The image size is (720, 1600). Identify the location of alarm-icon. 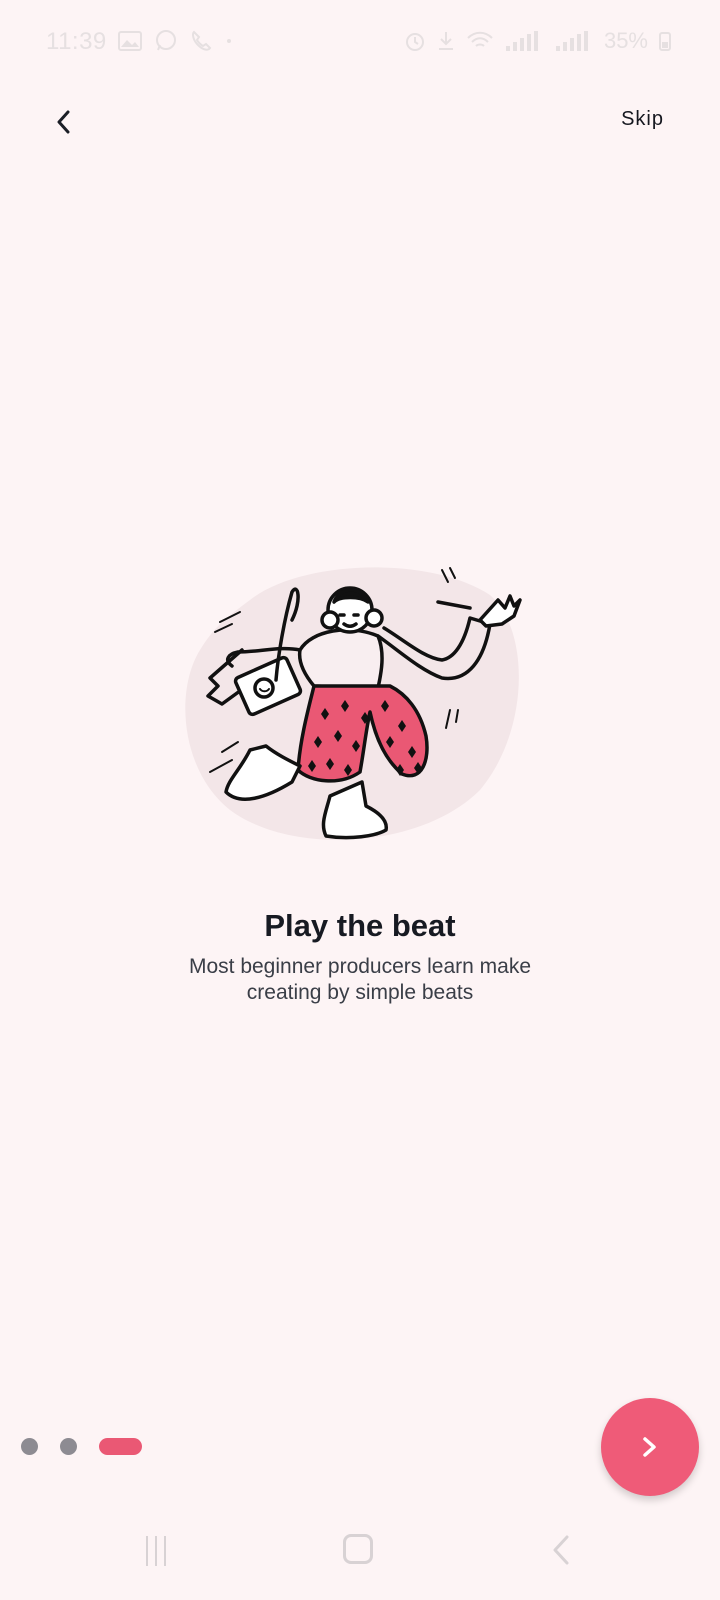
(414, 42).